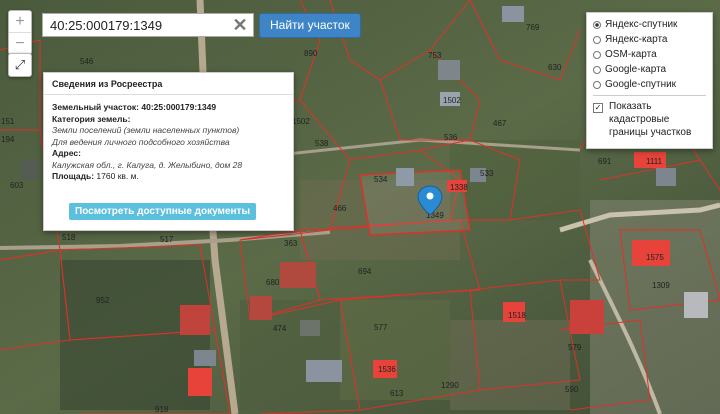 This screenshot has width=720, height=414. What do you see at coordinates (17, 185) in the screenshot?
I see `parcel-label: 603` at bounding box center [17, 185].